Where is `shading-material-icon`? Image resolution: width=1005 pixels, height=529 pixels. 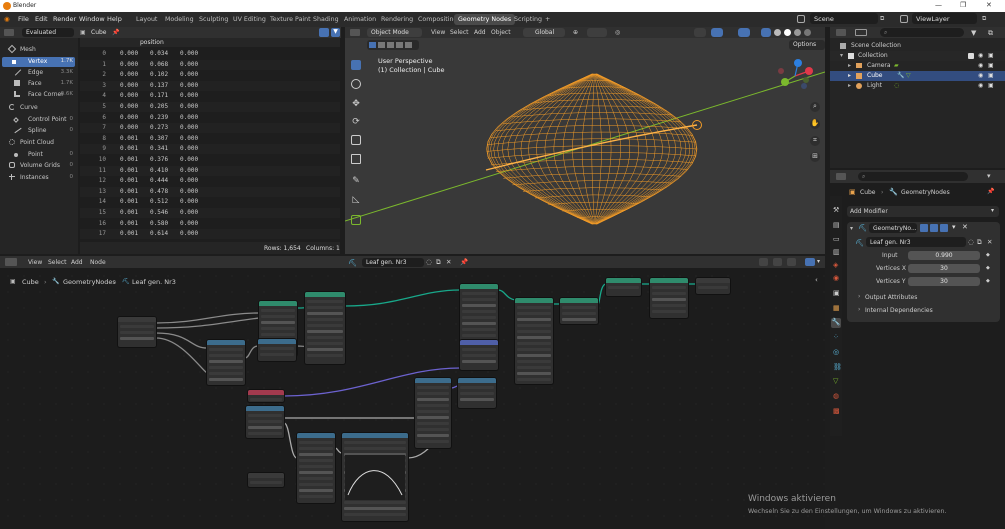 shading-material-icon is located at coordinates (797, 32).